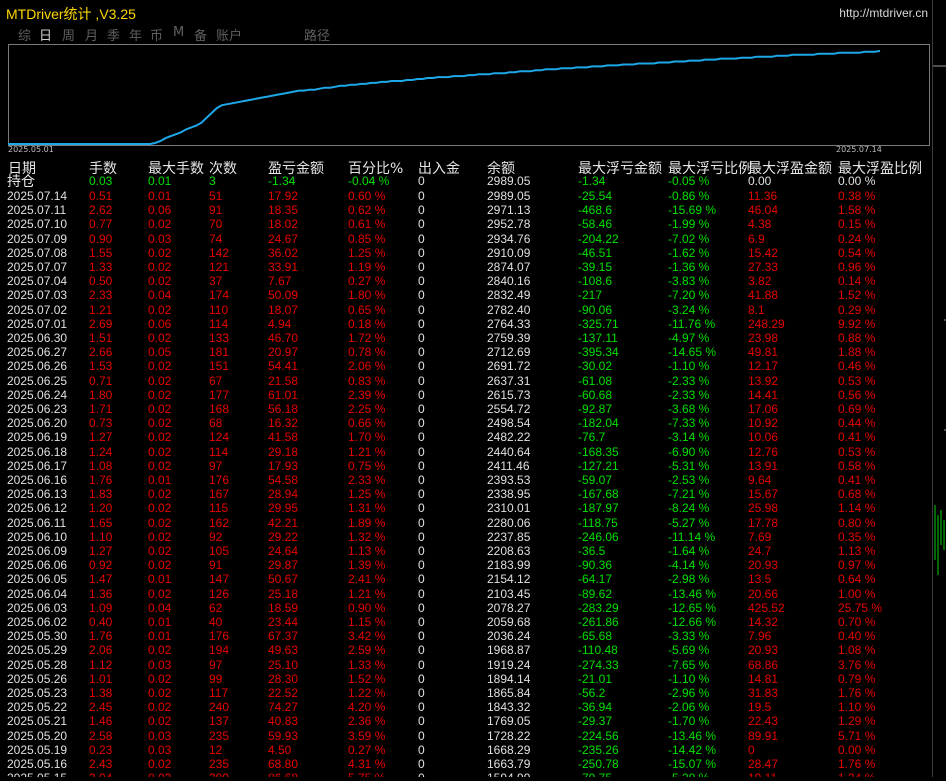 Image resolution: width=946 pixels, height=781 pixels. Describe the element at coordinates (101, 409) in the screenshot. I see `cell-lots: 1.71` at that location.